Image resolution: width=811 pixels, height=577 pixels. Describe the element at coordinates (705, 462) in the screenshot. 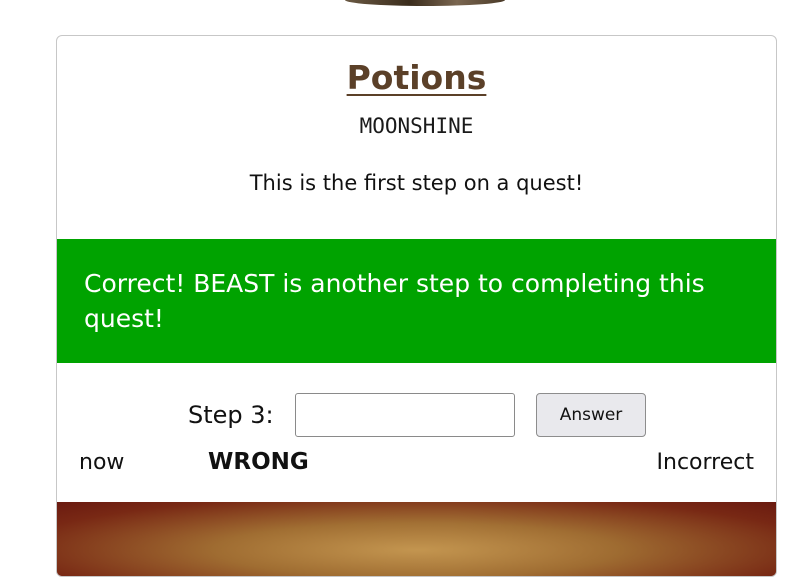

I see `guess-result: Incorrect` at that location.